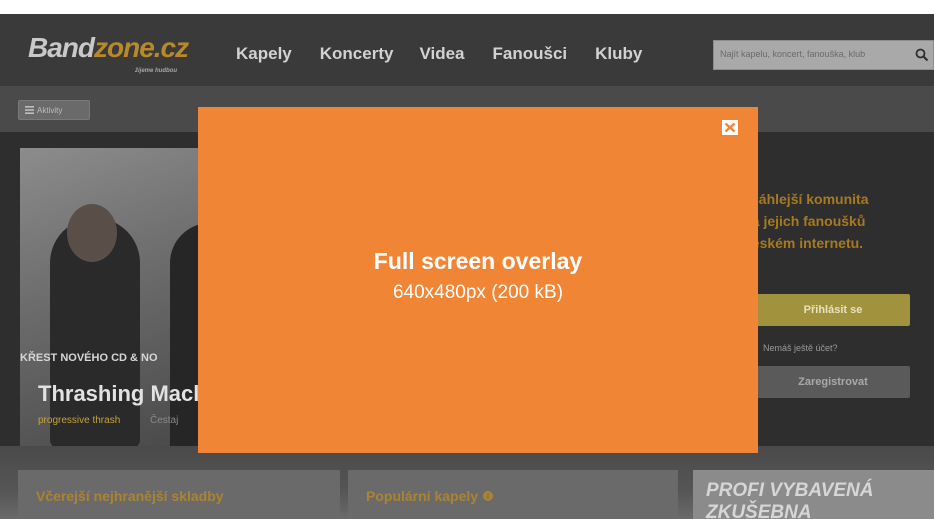 This screenshot has width=934, height=519. What do you see at coordinates (92, 233) in the screenshot?
I see `hero-photo-figure-head` at bounding box center [92, 233].